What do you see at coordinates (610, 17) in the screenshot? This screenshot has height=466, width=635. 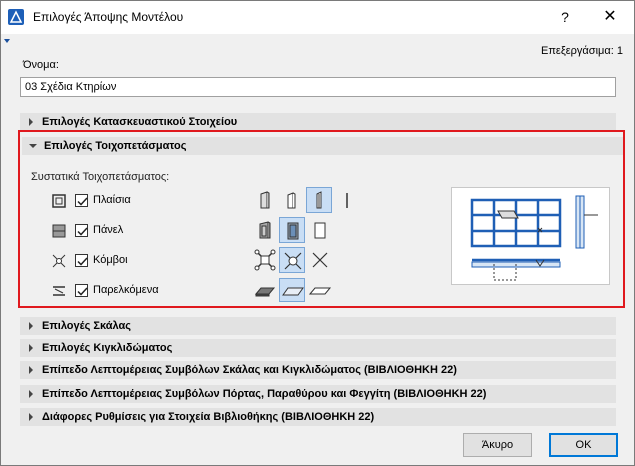 I see `close-button: ✕` at bounding box center [610, 17].